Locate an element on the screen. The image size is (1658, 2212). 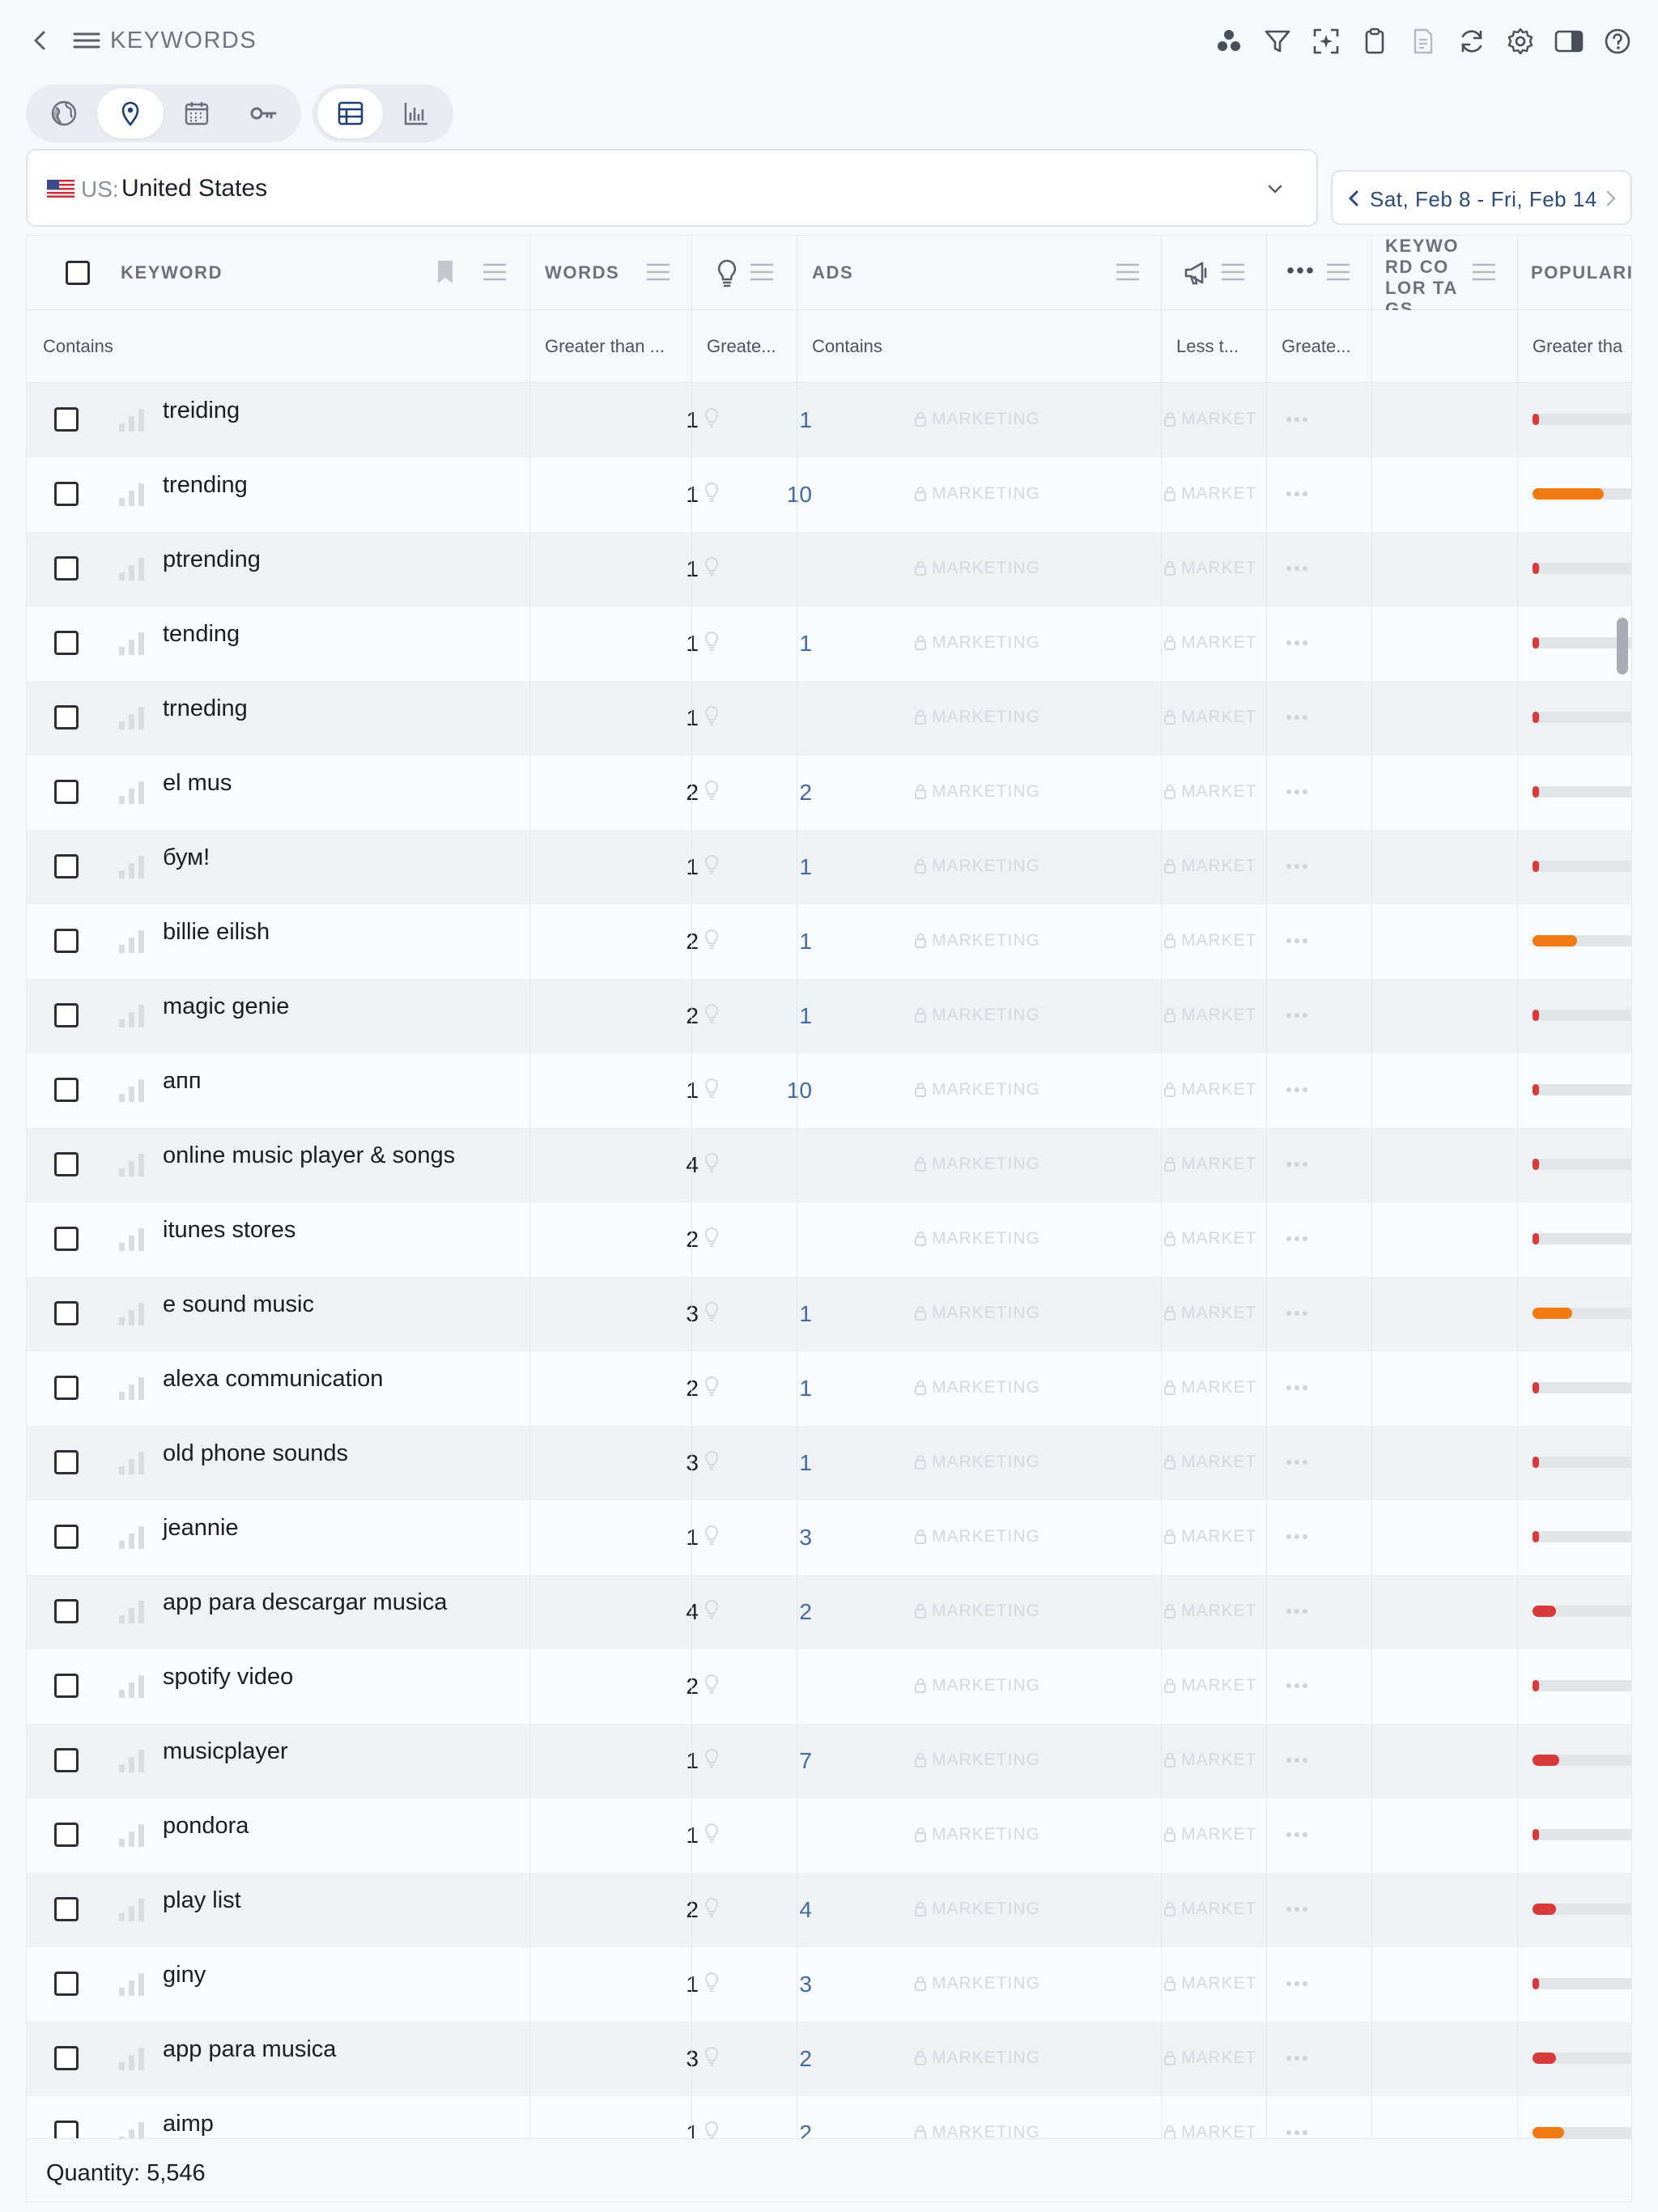
bookmark-icon is located at coordinates (445, 272).